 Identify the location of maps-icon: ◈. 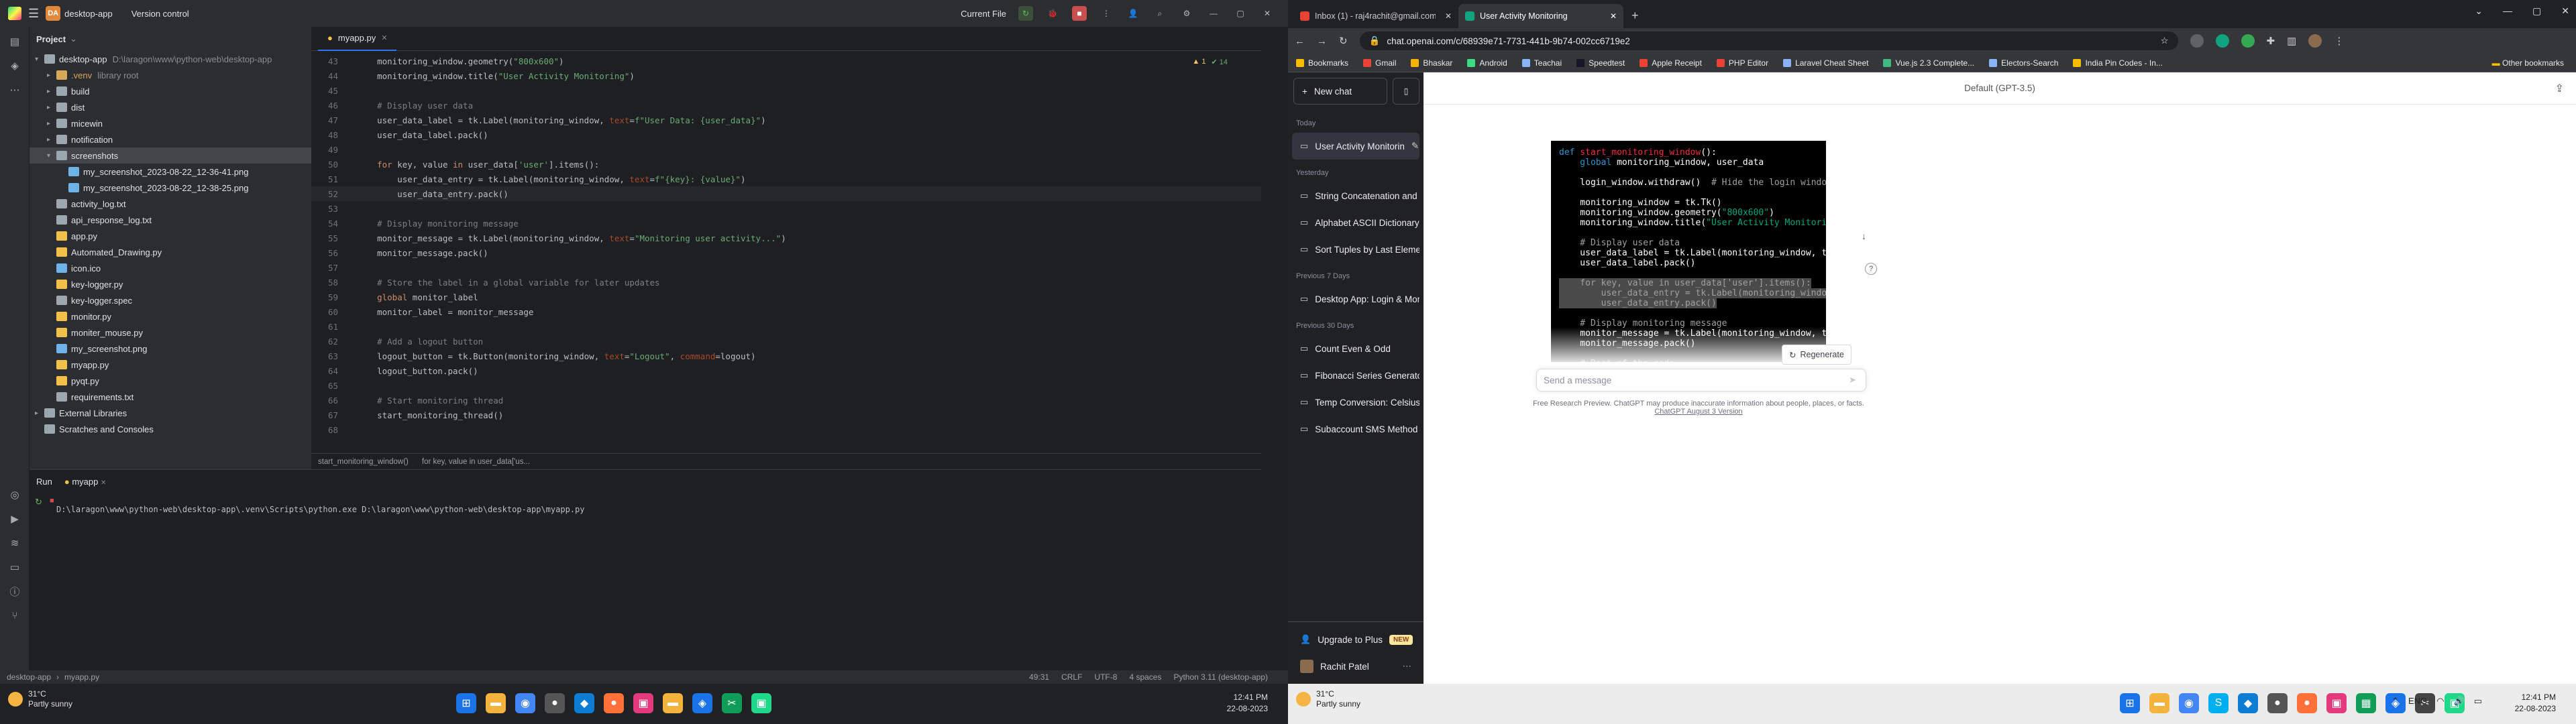
(702, 703).